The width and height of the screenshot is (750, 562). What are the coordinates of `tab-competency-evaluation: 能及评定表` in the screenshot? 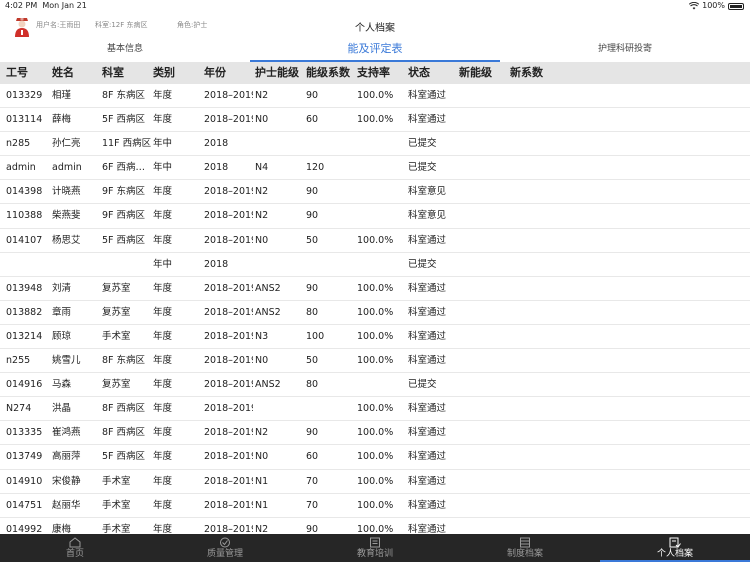 It's located at (375, 50).